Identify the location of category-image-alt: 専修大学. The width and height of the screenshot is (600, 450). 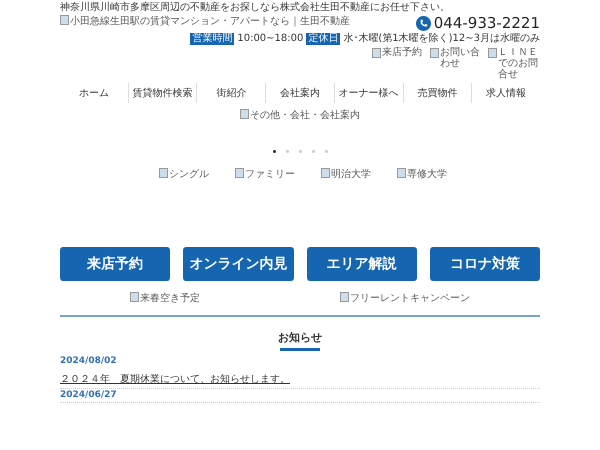
(422, 174).